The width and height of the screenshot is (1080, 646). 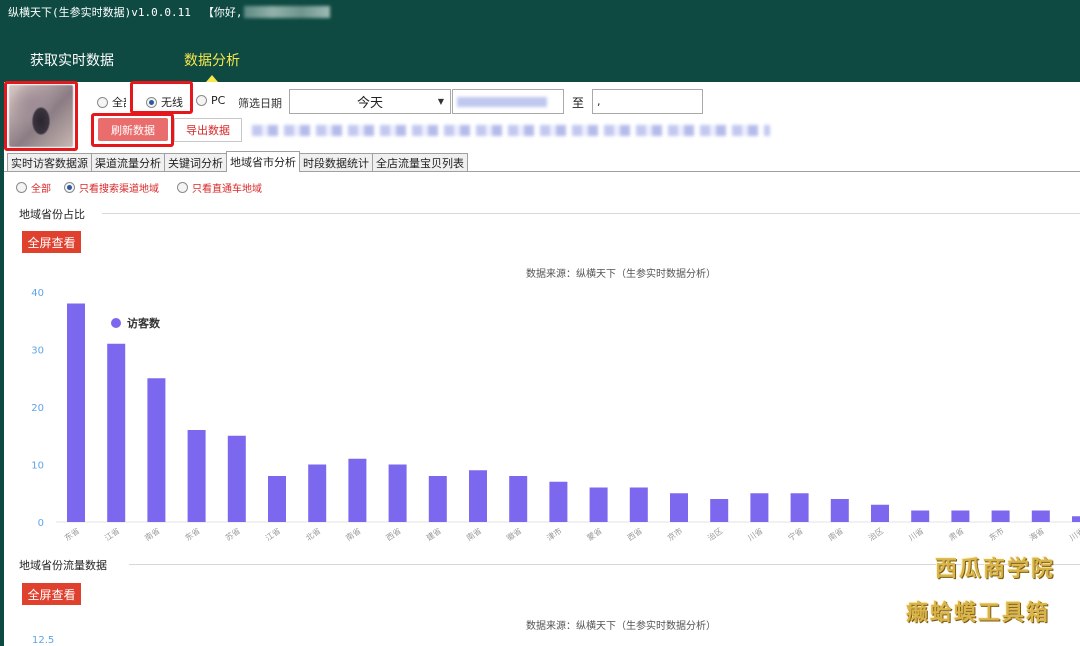 I want to click on watermark-line-1: 西瓜商学院, so click(x=995, y=569).